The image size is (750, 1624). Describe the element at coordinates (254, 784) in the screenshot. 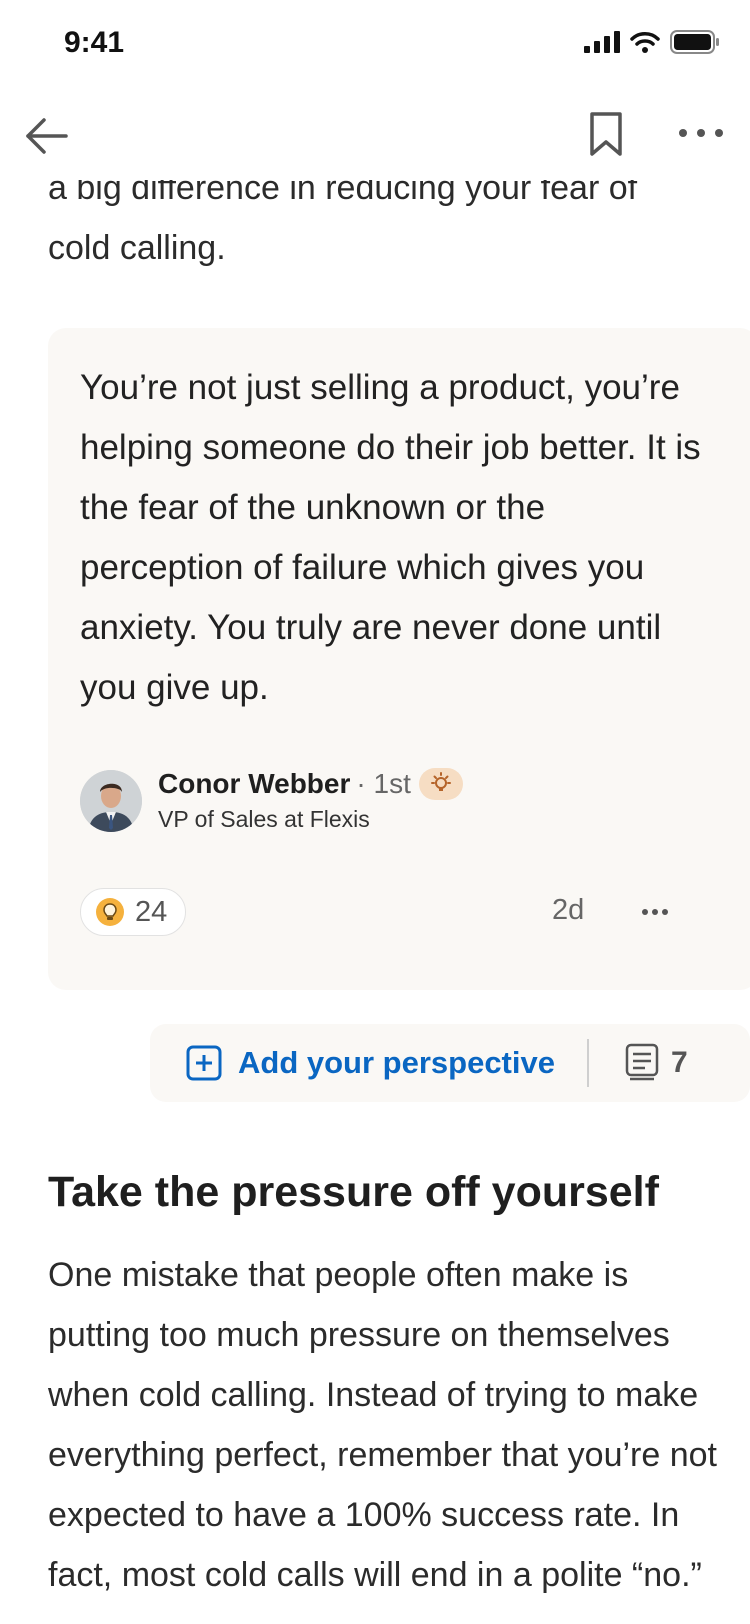

I see `author-name: Conor Webber` at that location.